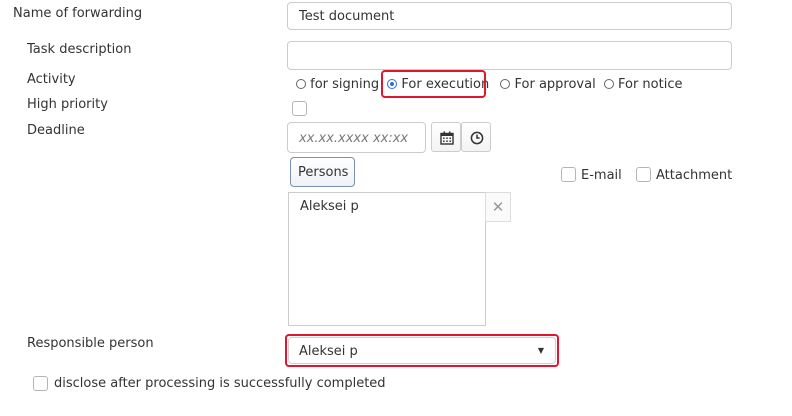 This screenshot has width=792, height=416. What do you see at coordinates (422, 350) in the screenshot?
I see `responsible-person-select: Aleksei p ▼` at bounding box center [422, 350].